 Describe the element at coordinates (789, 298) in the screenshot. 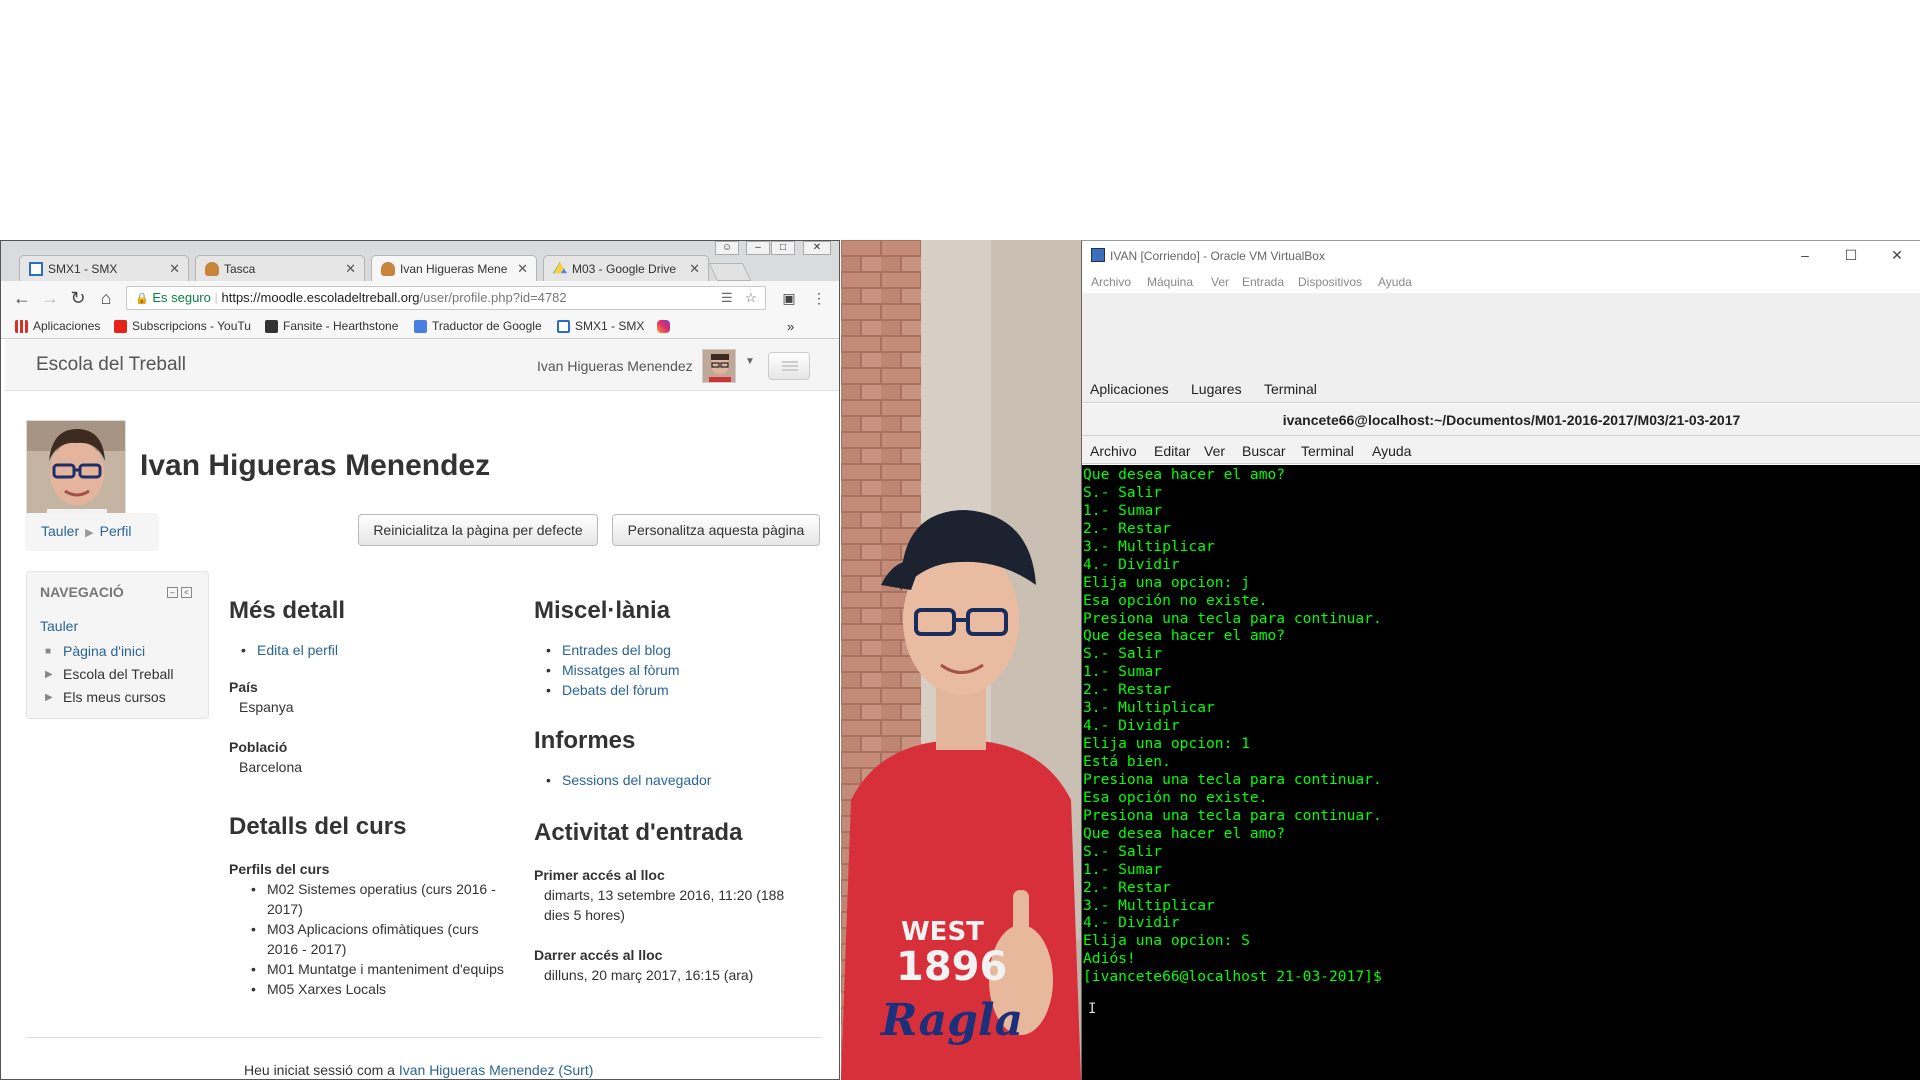

I see `extension-icon: ▣` at that location.